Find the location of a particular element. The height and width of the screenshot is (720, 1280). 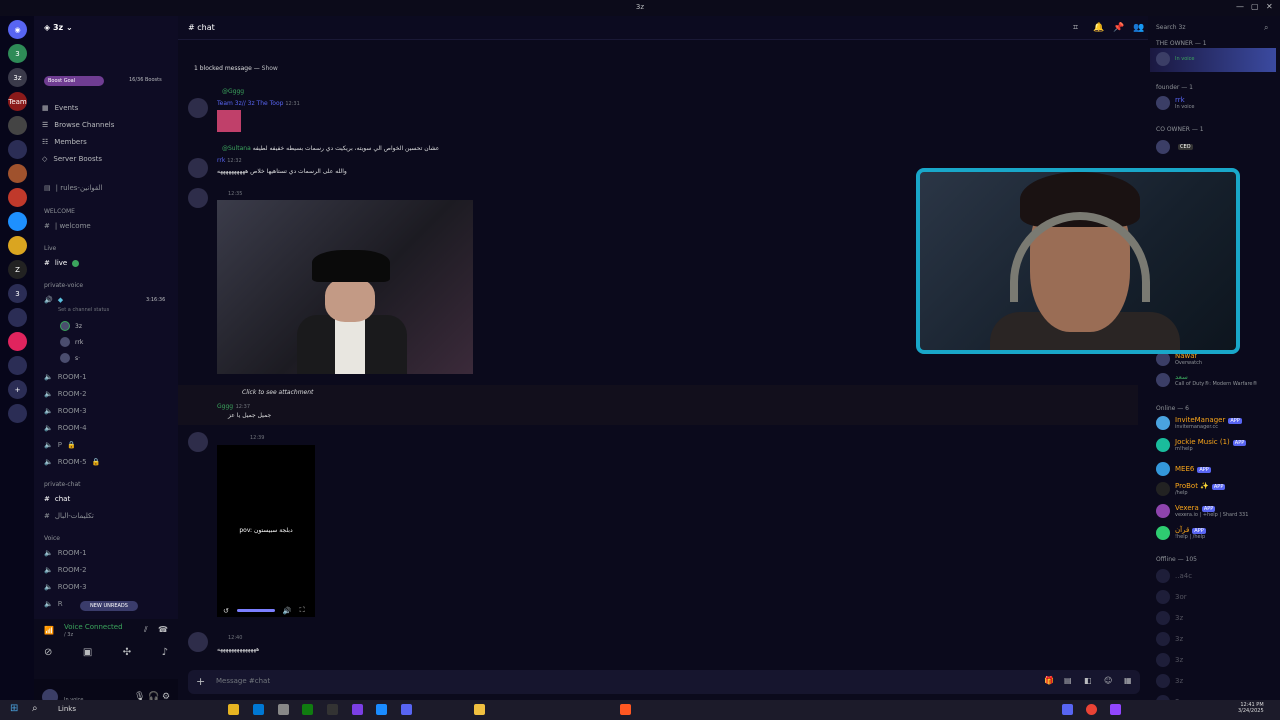

chrome-icon is located at coordinates (1091, 709).